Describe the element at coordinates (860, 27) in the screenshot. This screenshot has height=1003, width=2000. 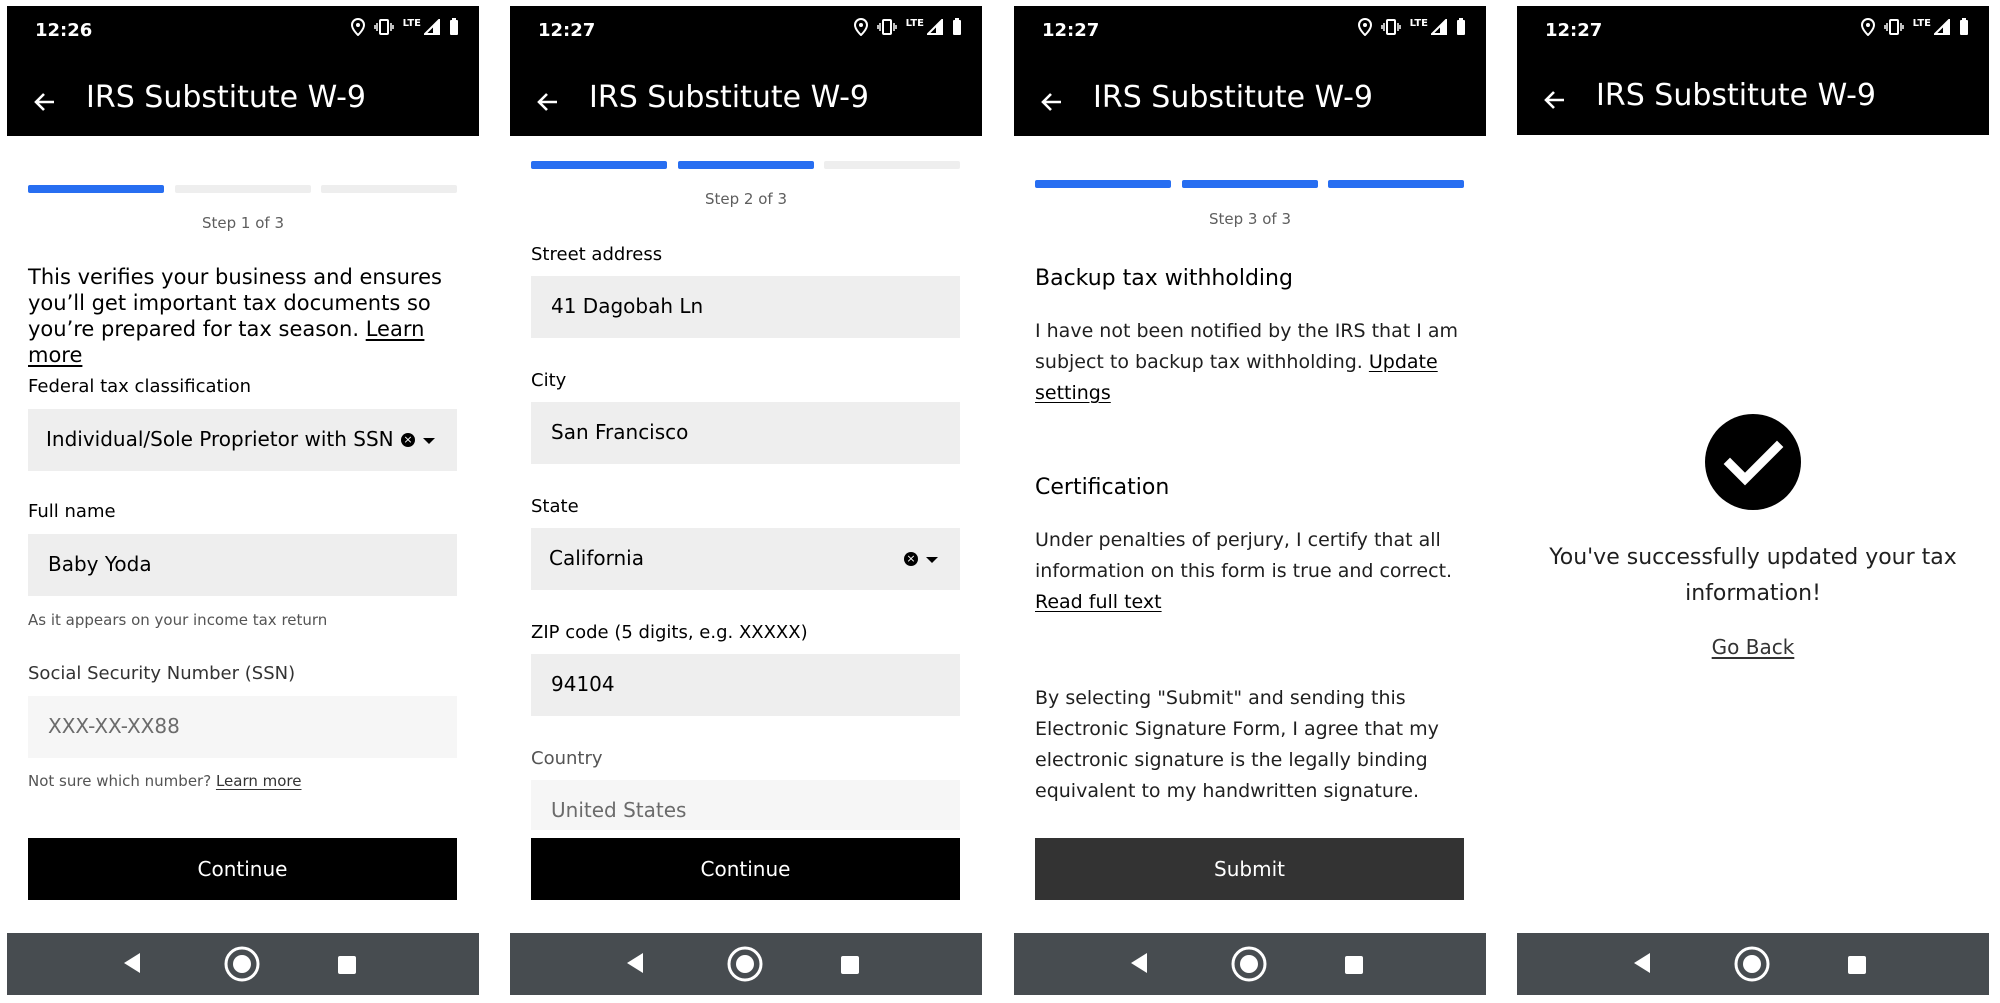
I see `location-icon` at that location.